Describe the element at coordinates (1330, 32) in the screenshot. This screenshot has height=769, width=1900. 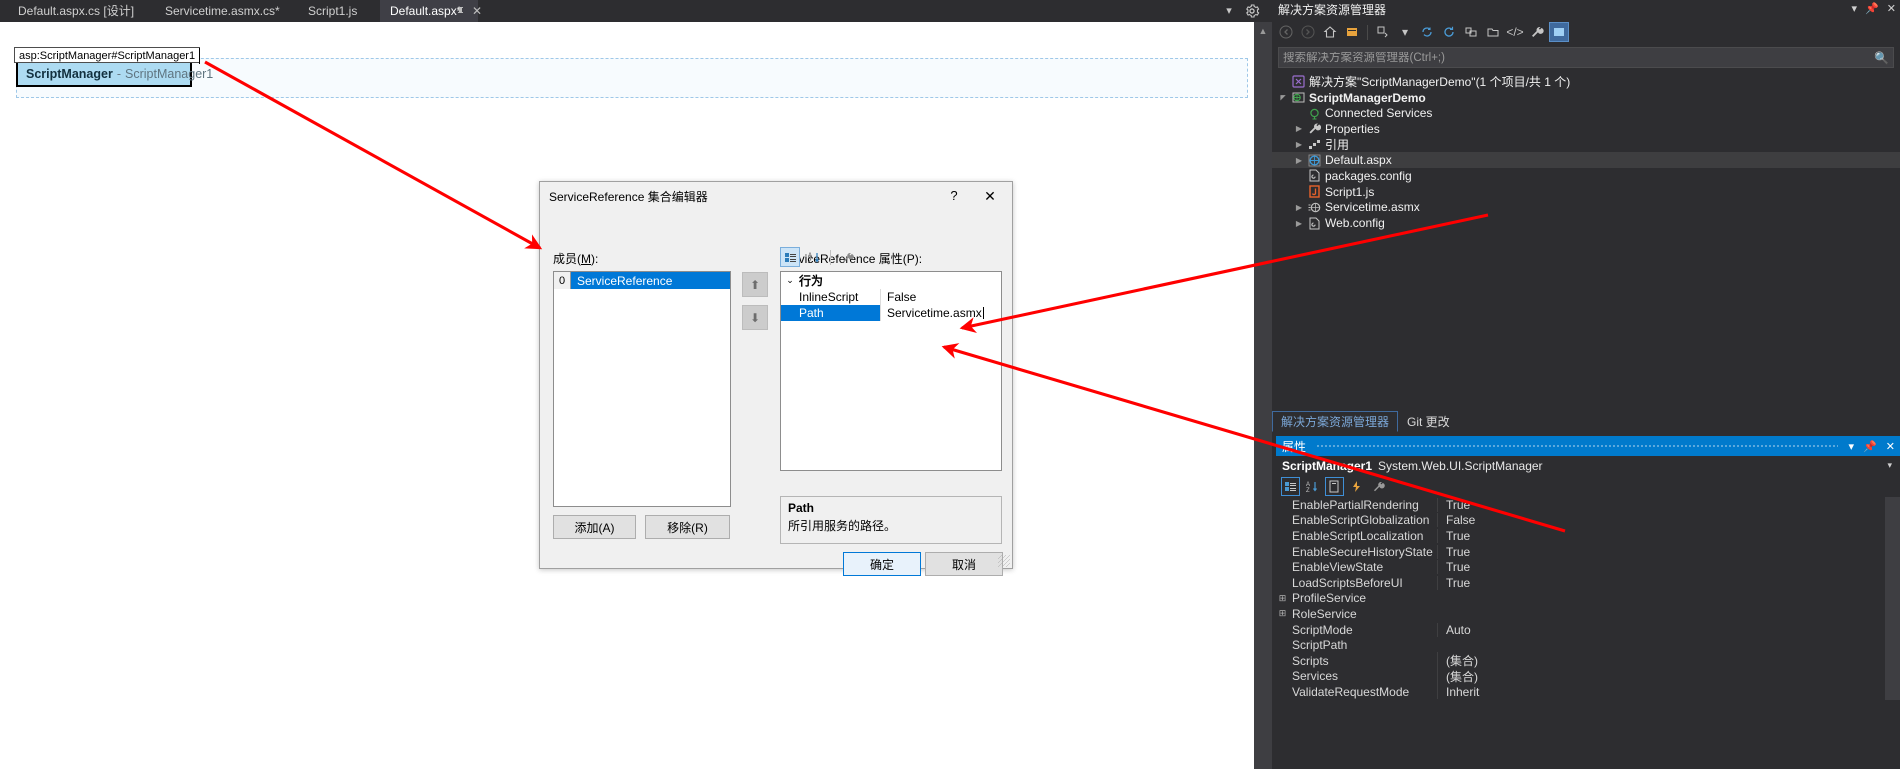
I see `home-icon` at that location.